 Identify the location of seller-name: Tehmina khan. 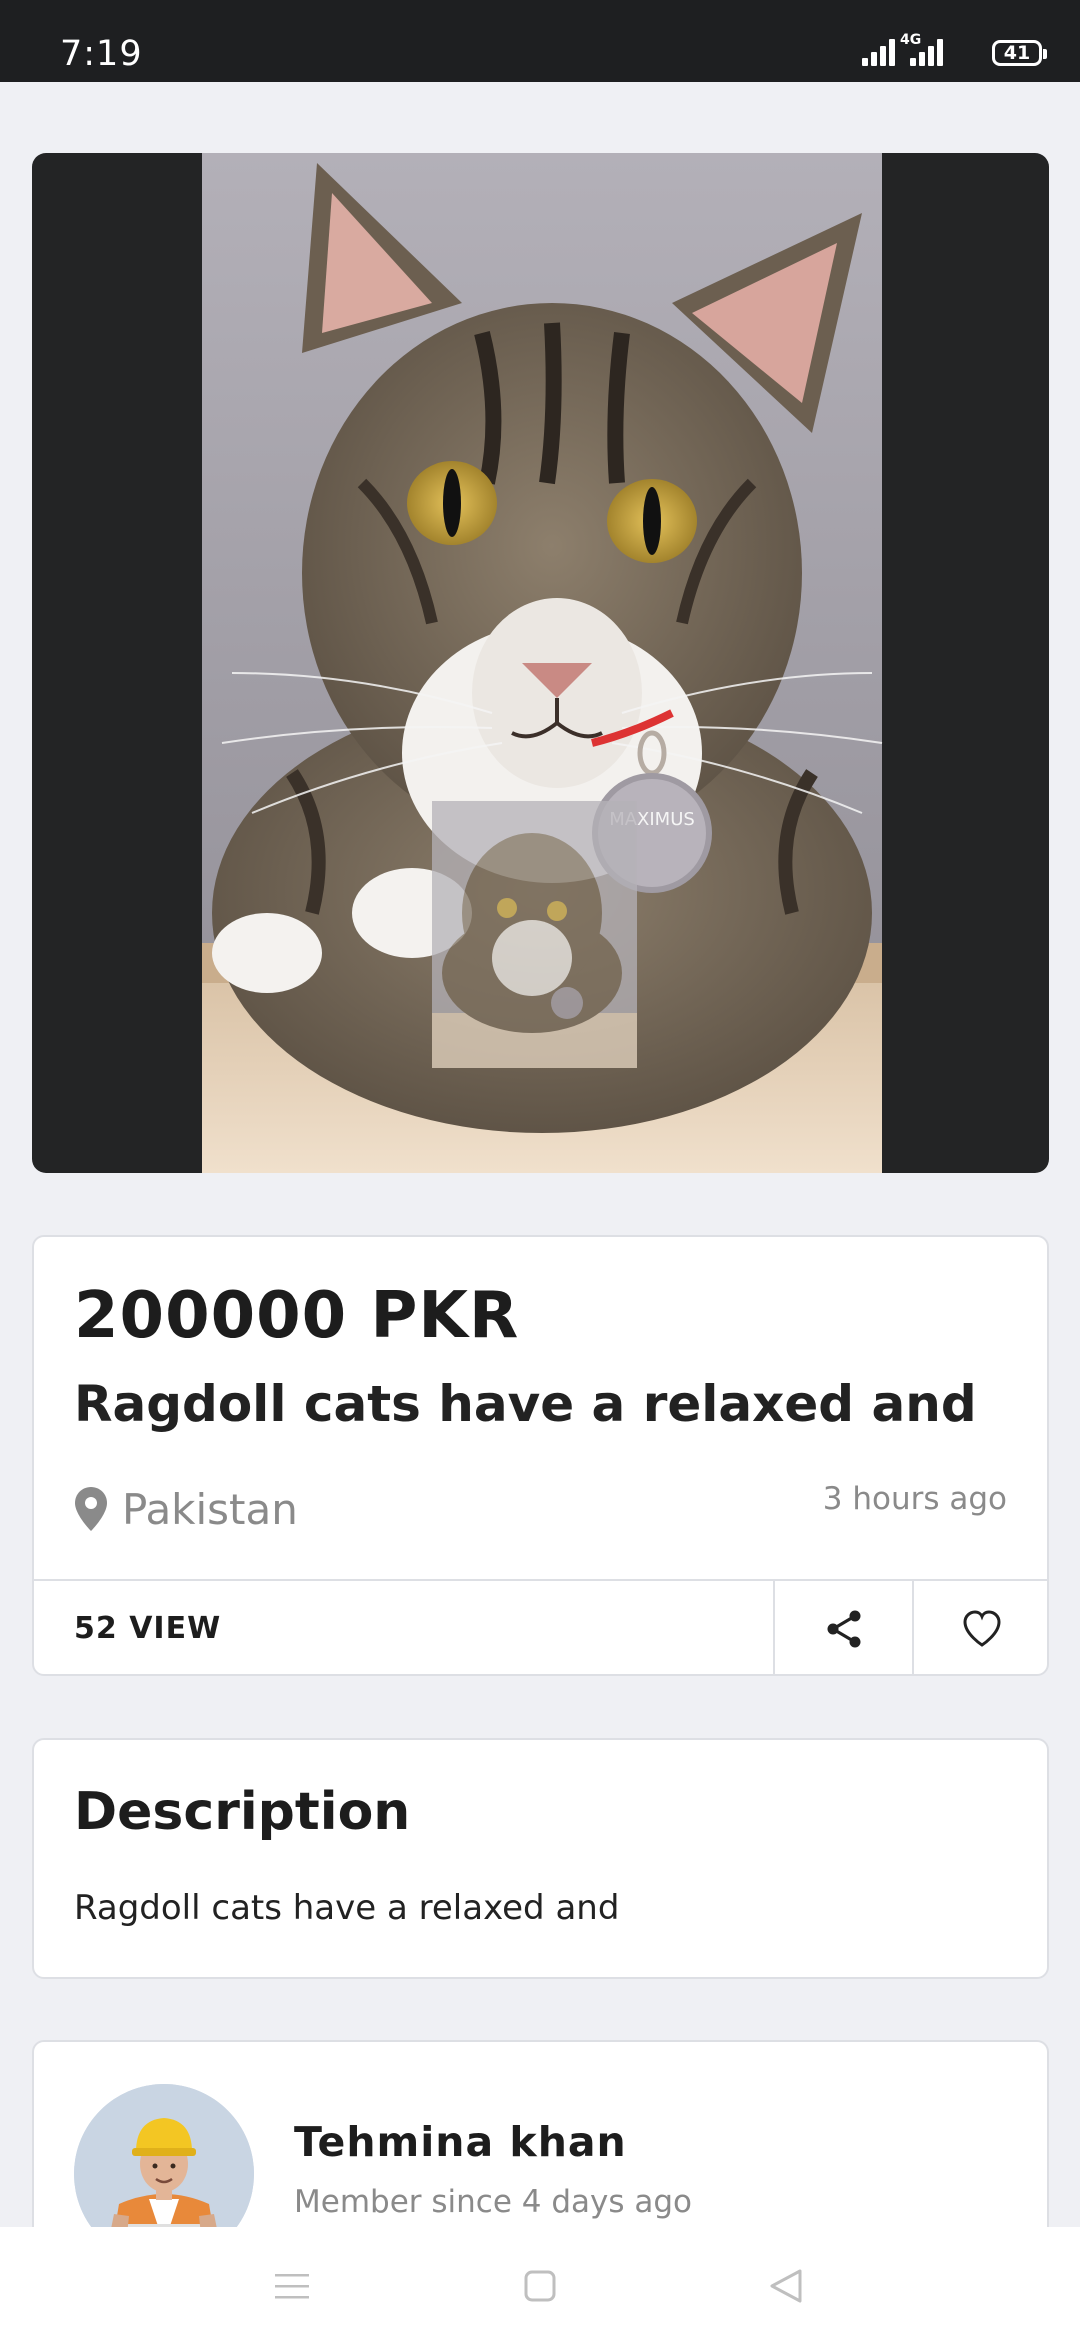
(460, 2142).